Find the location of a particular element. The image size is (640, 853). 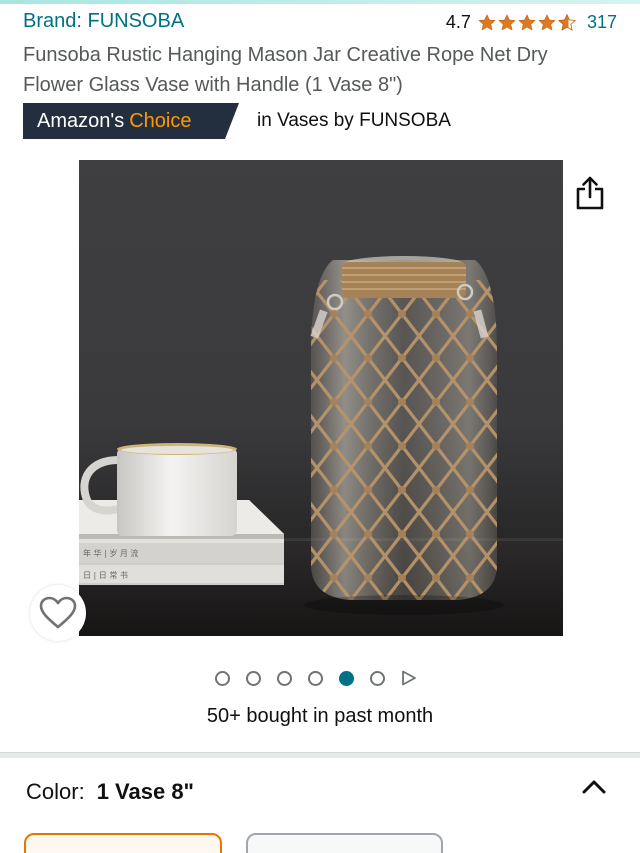

chevron-up-icon is located at coordinates (594, 787).